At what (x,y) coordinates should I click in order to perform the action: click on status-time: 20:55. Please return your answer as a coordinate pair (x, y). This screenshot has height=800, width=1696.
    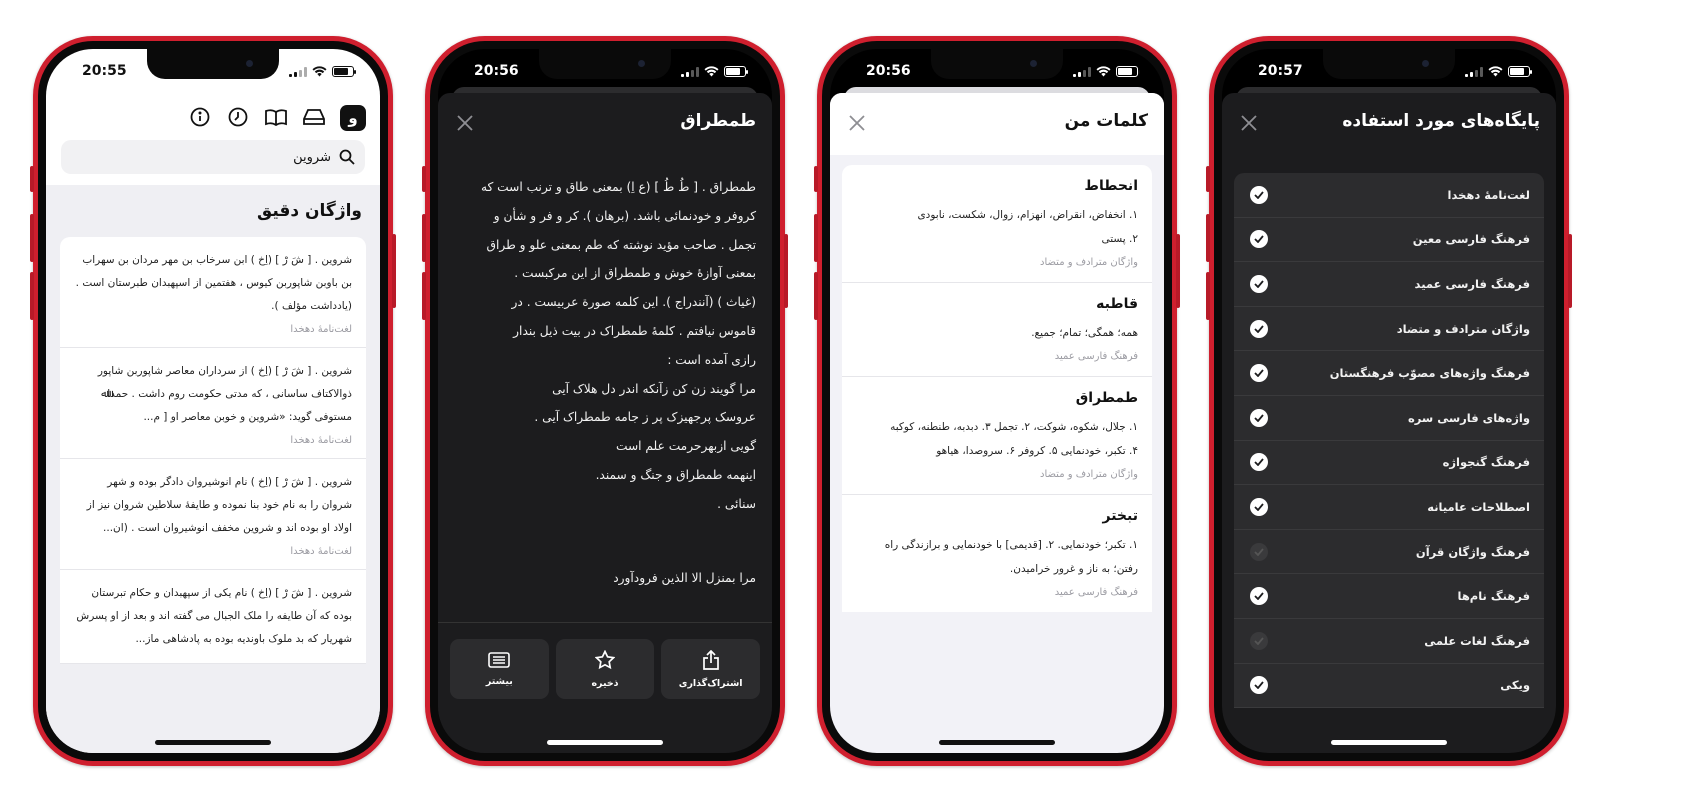
    Looking at the image, I should click on (104, 71).